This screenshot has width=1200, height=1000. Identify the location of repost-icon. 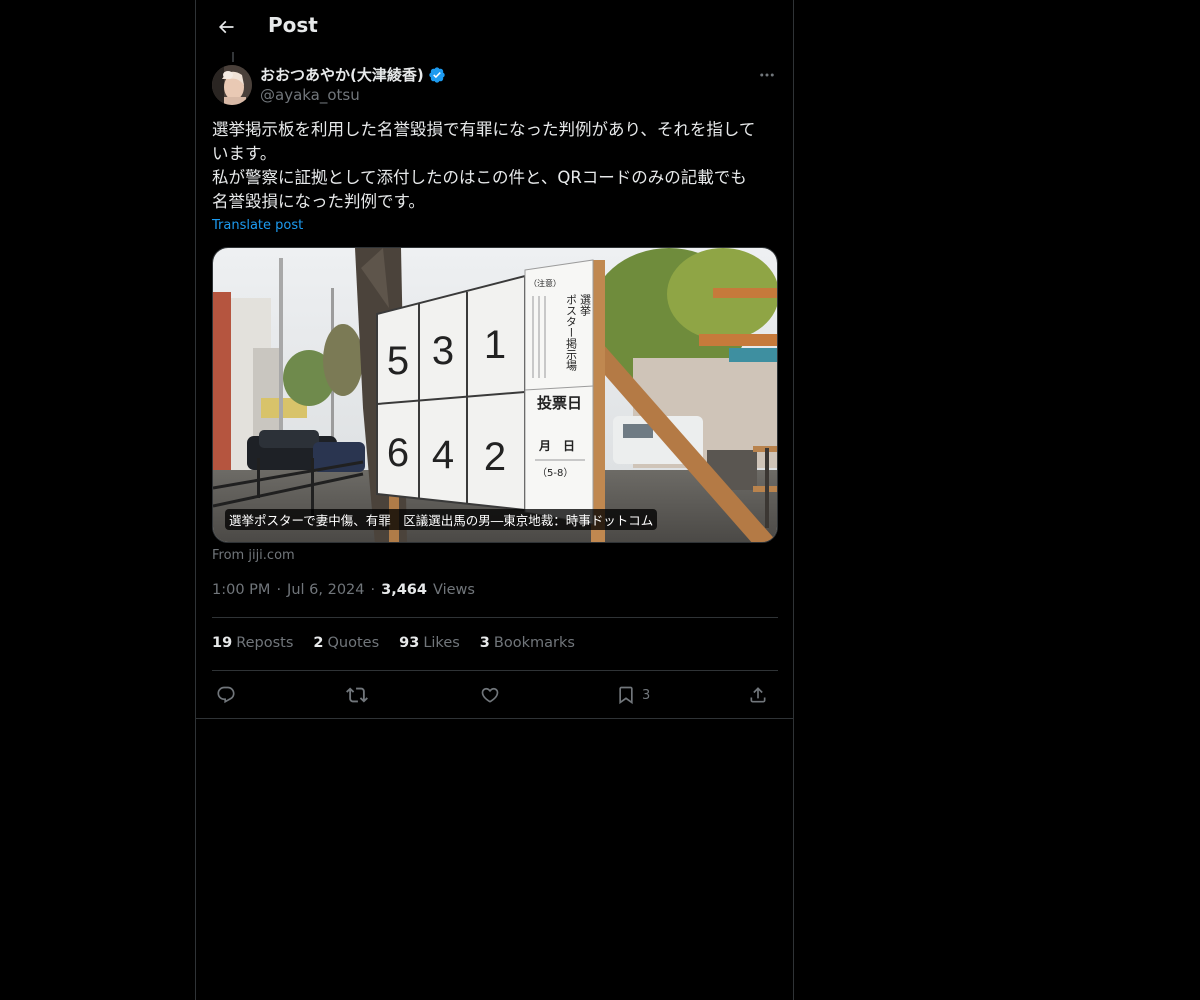
(357, 695).